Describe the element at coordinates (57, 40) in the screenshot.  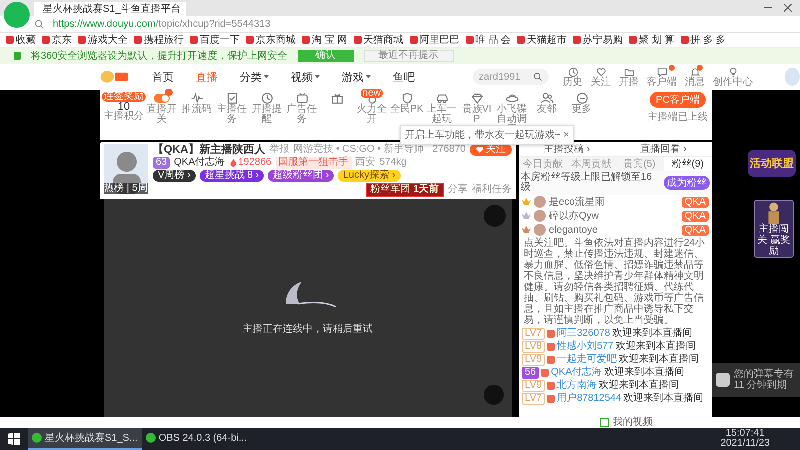
I see `bookmark: 京东` at that location.